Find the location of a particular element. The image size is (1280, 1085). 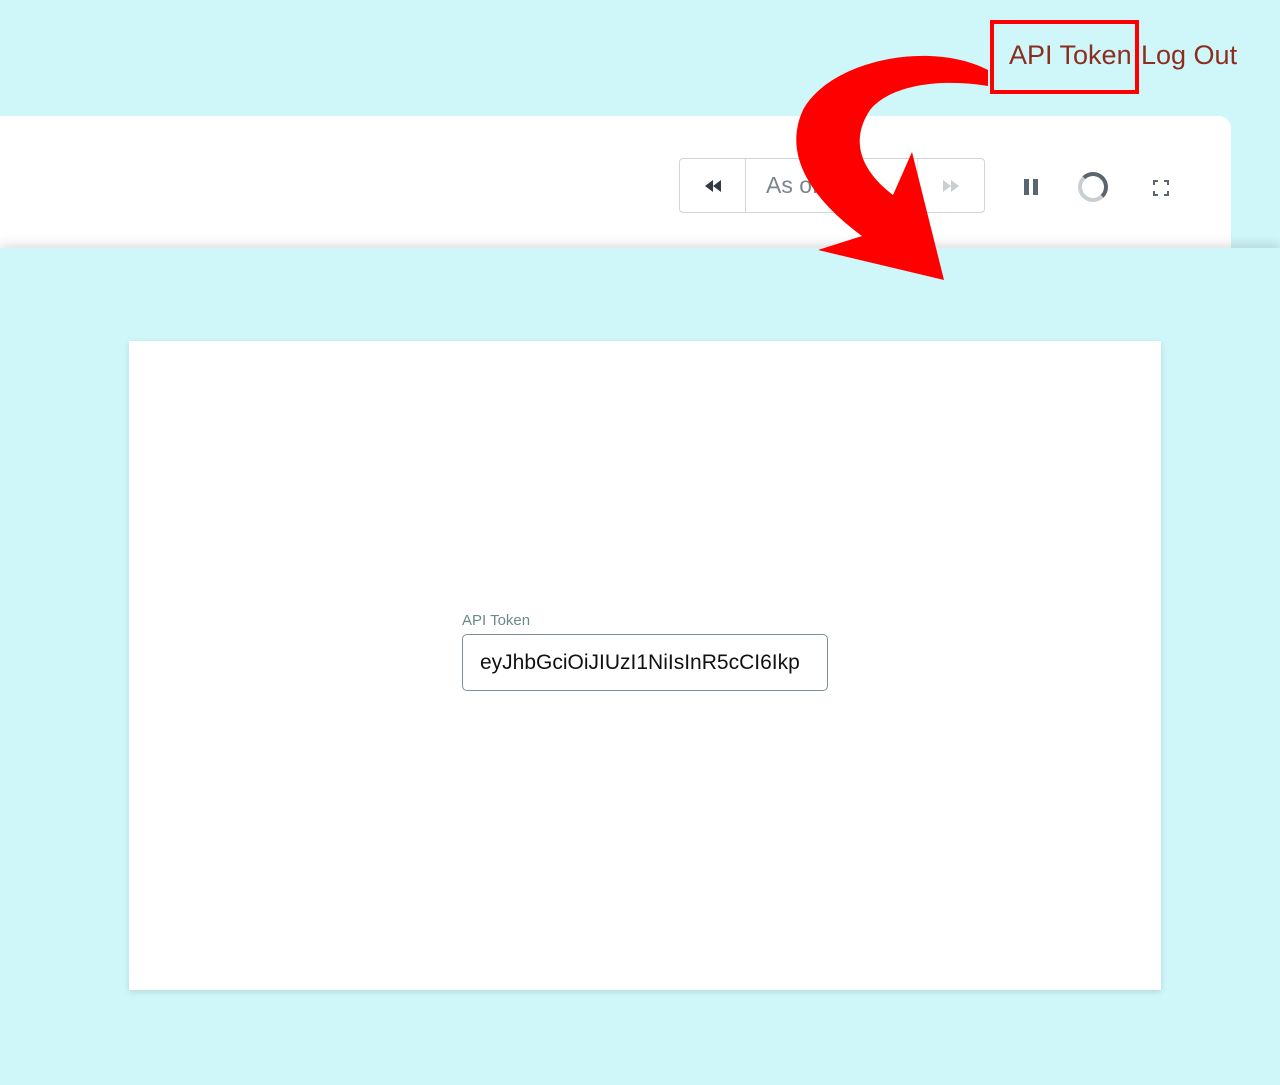

api-token-link: API Token is located at coordinates (1070, 55).